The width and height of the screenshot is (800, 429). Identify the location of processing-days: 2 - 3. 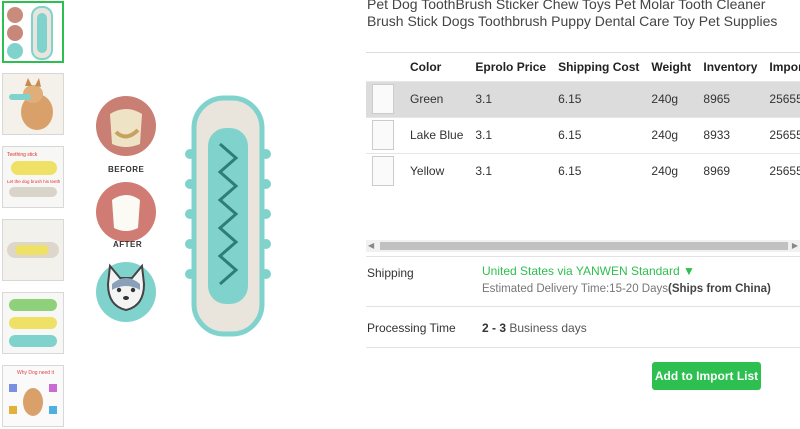
(494, 328).